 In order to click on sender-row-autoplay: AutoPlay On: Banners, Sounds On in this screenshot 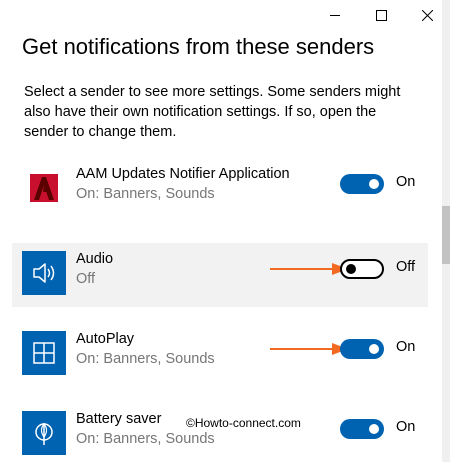, I will do `click(220, 355)`.